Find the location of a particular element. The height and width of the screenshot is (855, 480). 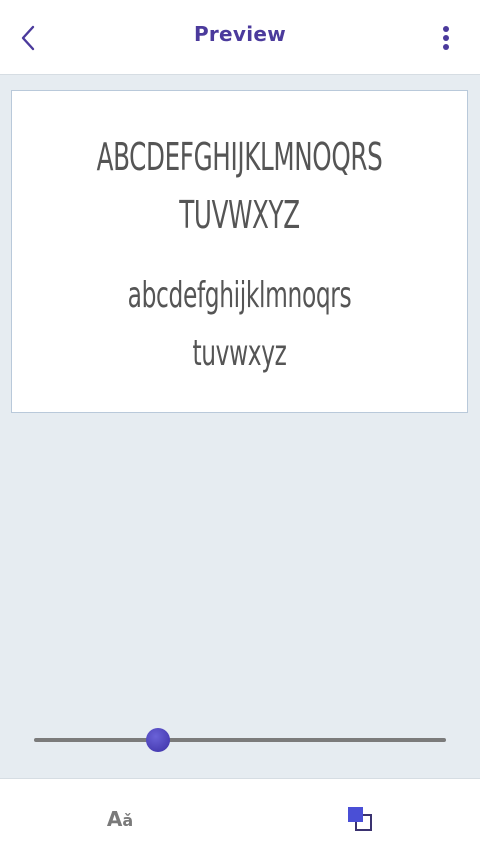

font-size-button: Aǎ is located at coordinates (120, 819).